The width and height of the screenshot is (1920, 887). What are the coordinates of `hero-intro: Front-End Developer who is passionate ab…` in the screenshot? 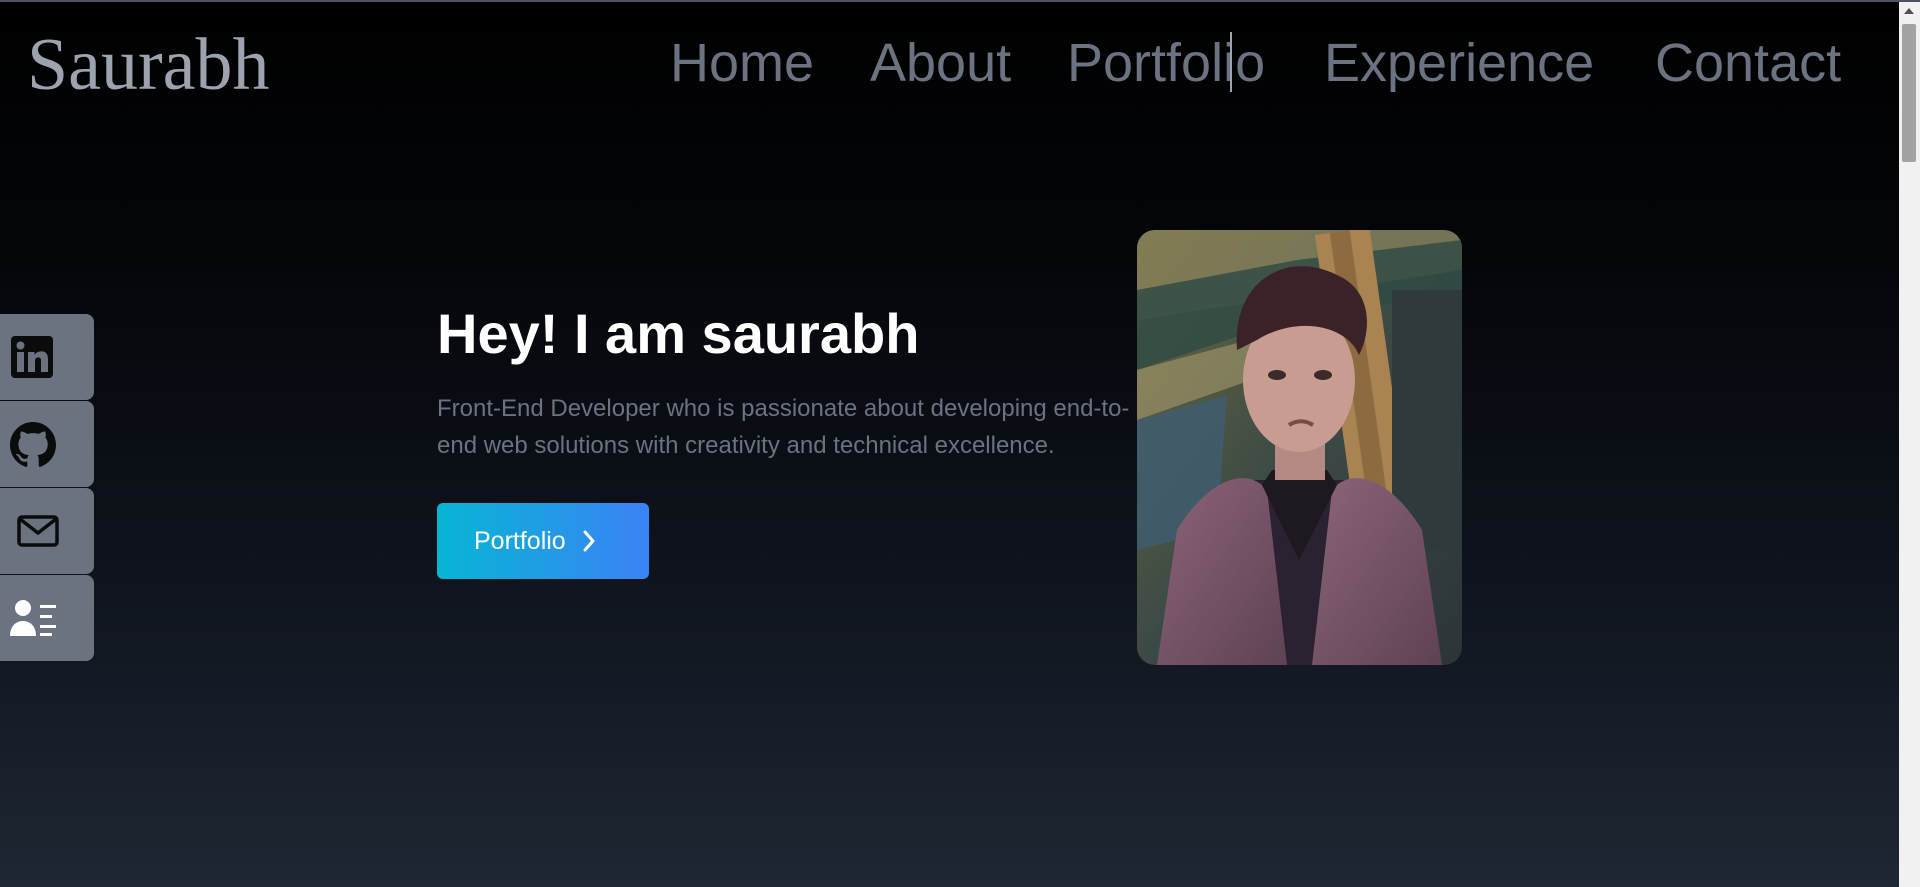 It's located at (783, 427).